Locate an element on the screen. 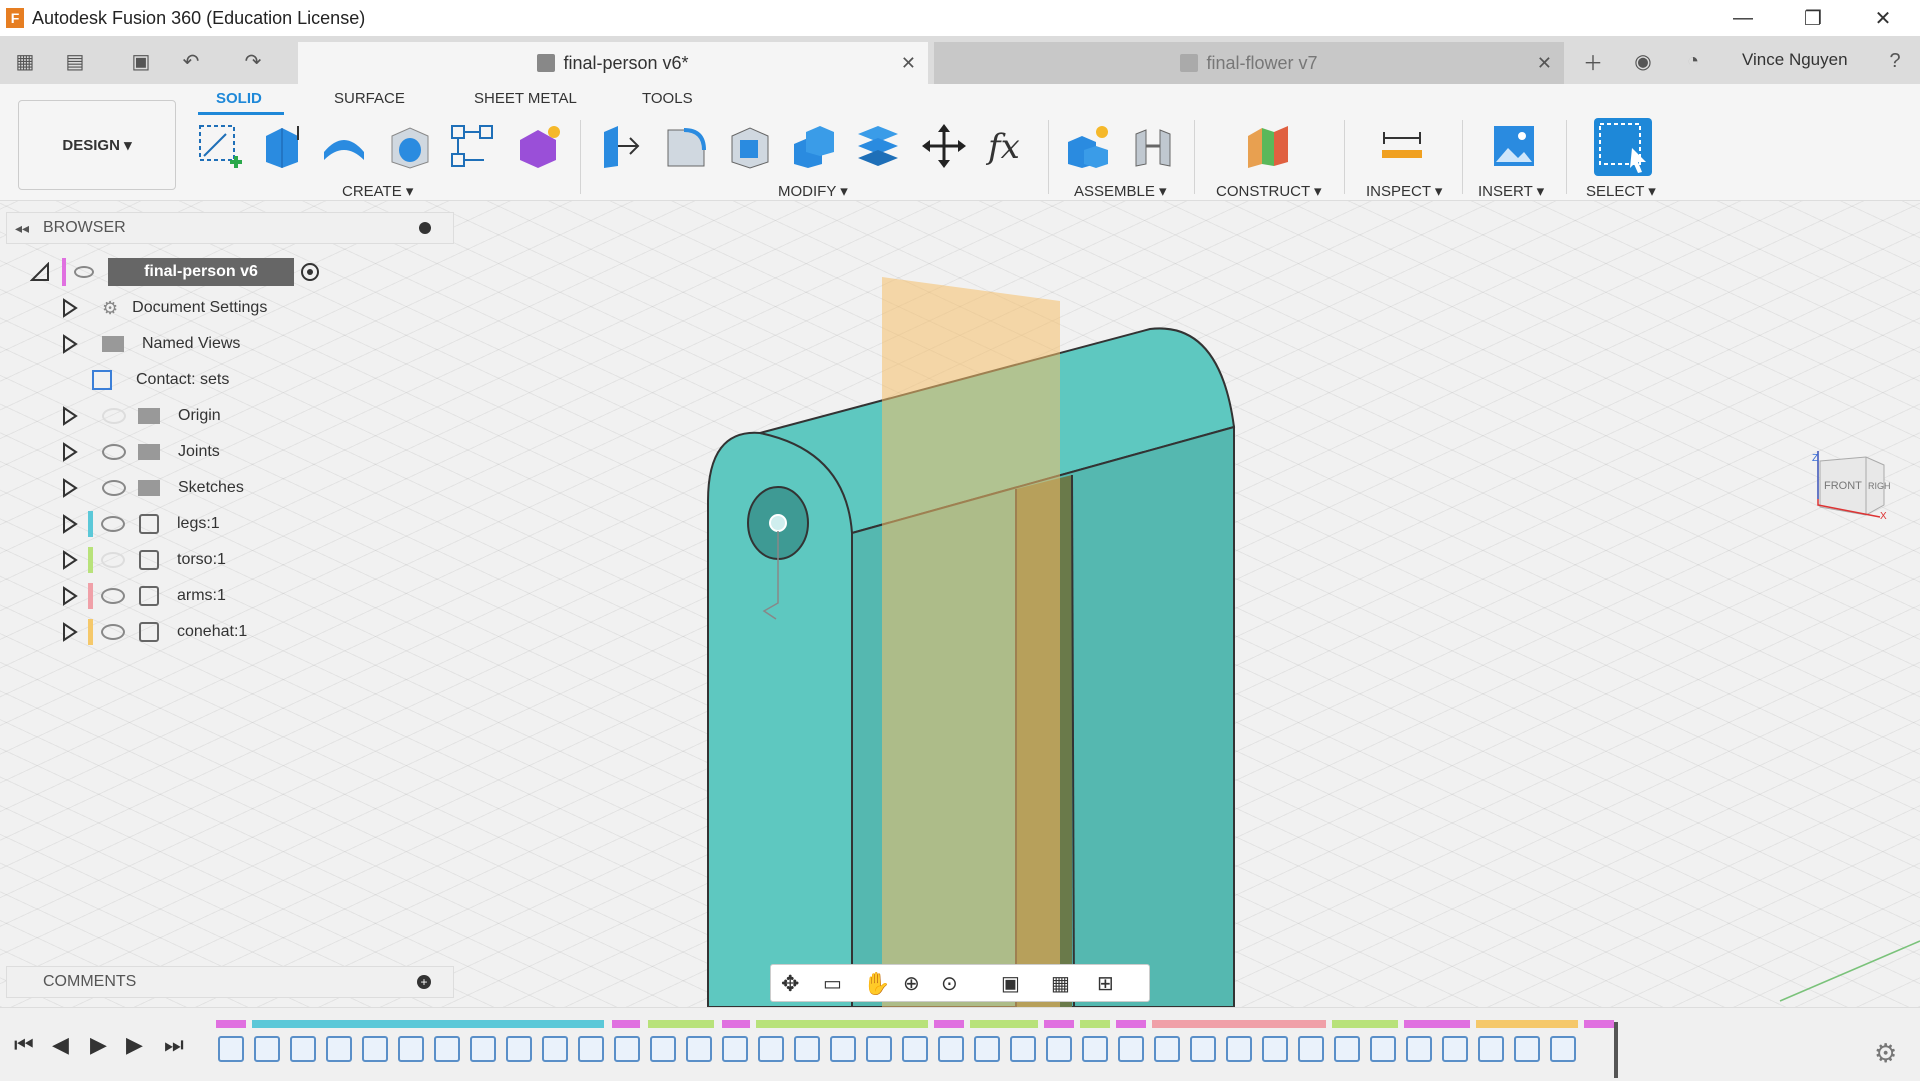  browser-panel-header: ◂◂ BROWSER is located at coordinates (230, 228).